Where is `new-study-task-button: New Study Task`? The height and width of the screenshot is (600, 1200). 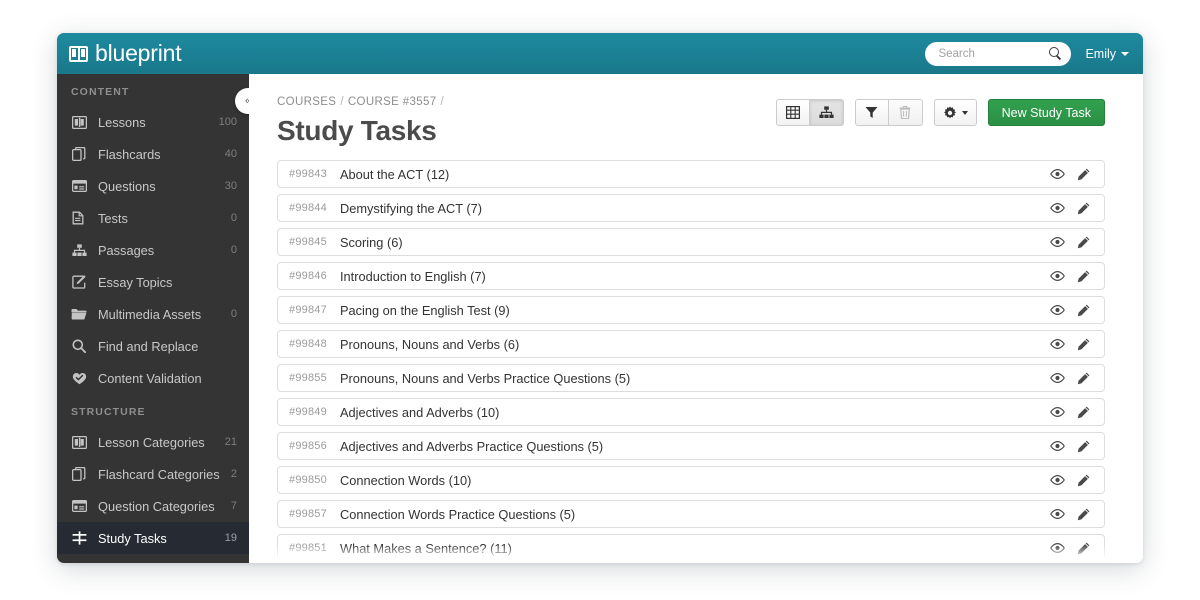
new-study-task-button: New Study Task is located at coordinates (1046, 112).